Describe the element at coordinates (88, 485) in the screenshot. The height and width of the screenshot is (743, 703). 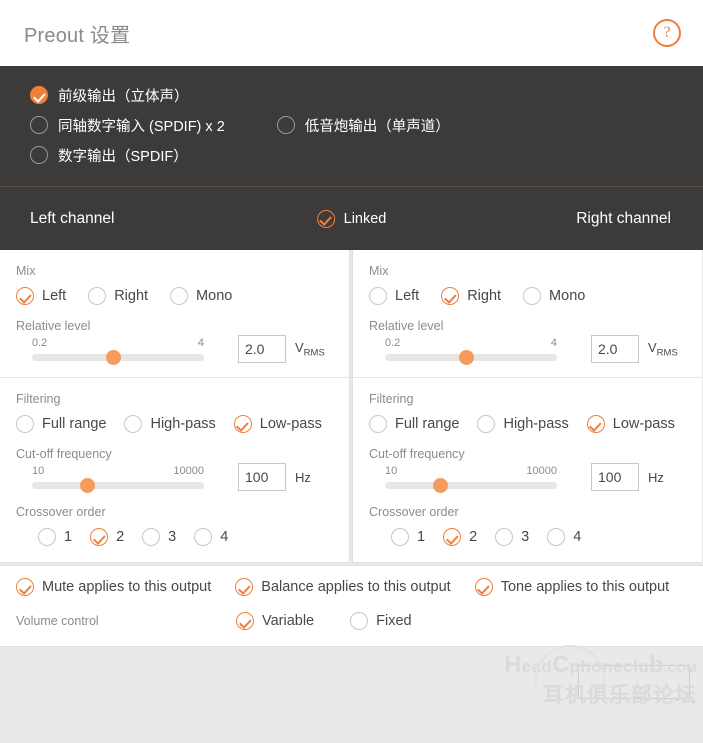
I see `left-cutoff-slider-thumb` at that location.